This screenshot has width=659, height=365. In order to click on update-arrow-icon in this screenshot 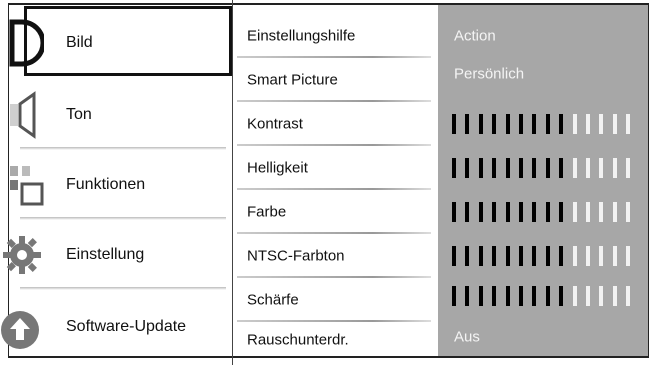, I will do `click(20, 330)`.